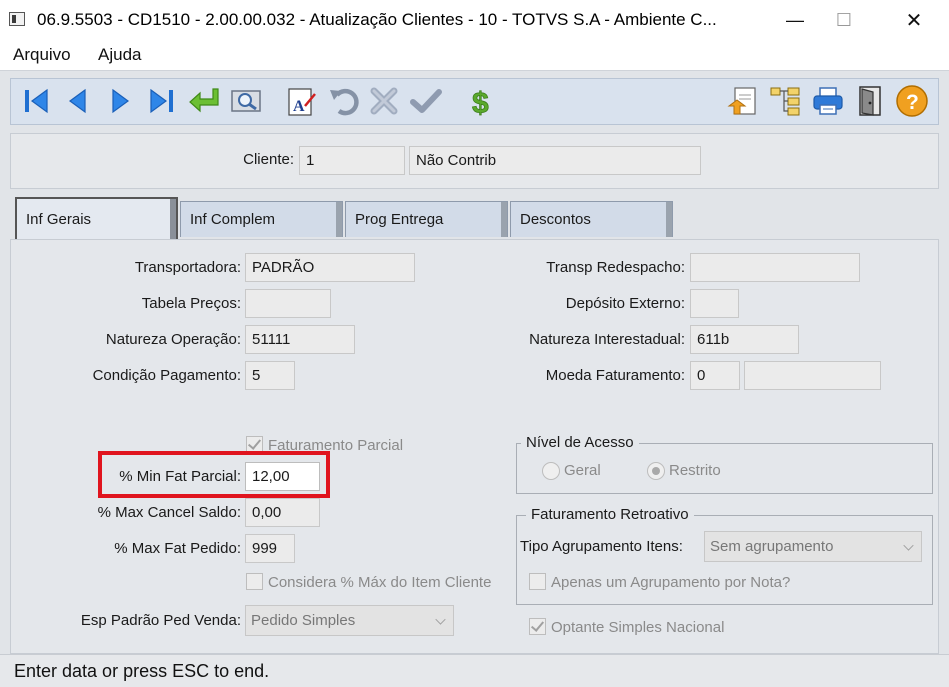  I want to click on app-window-icon, so click(17, 19).